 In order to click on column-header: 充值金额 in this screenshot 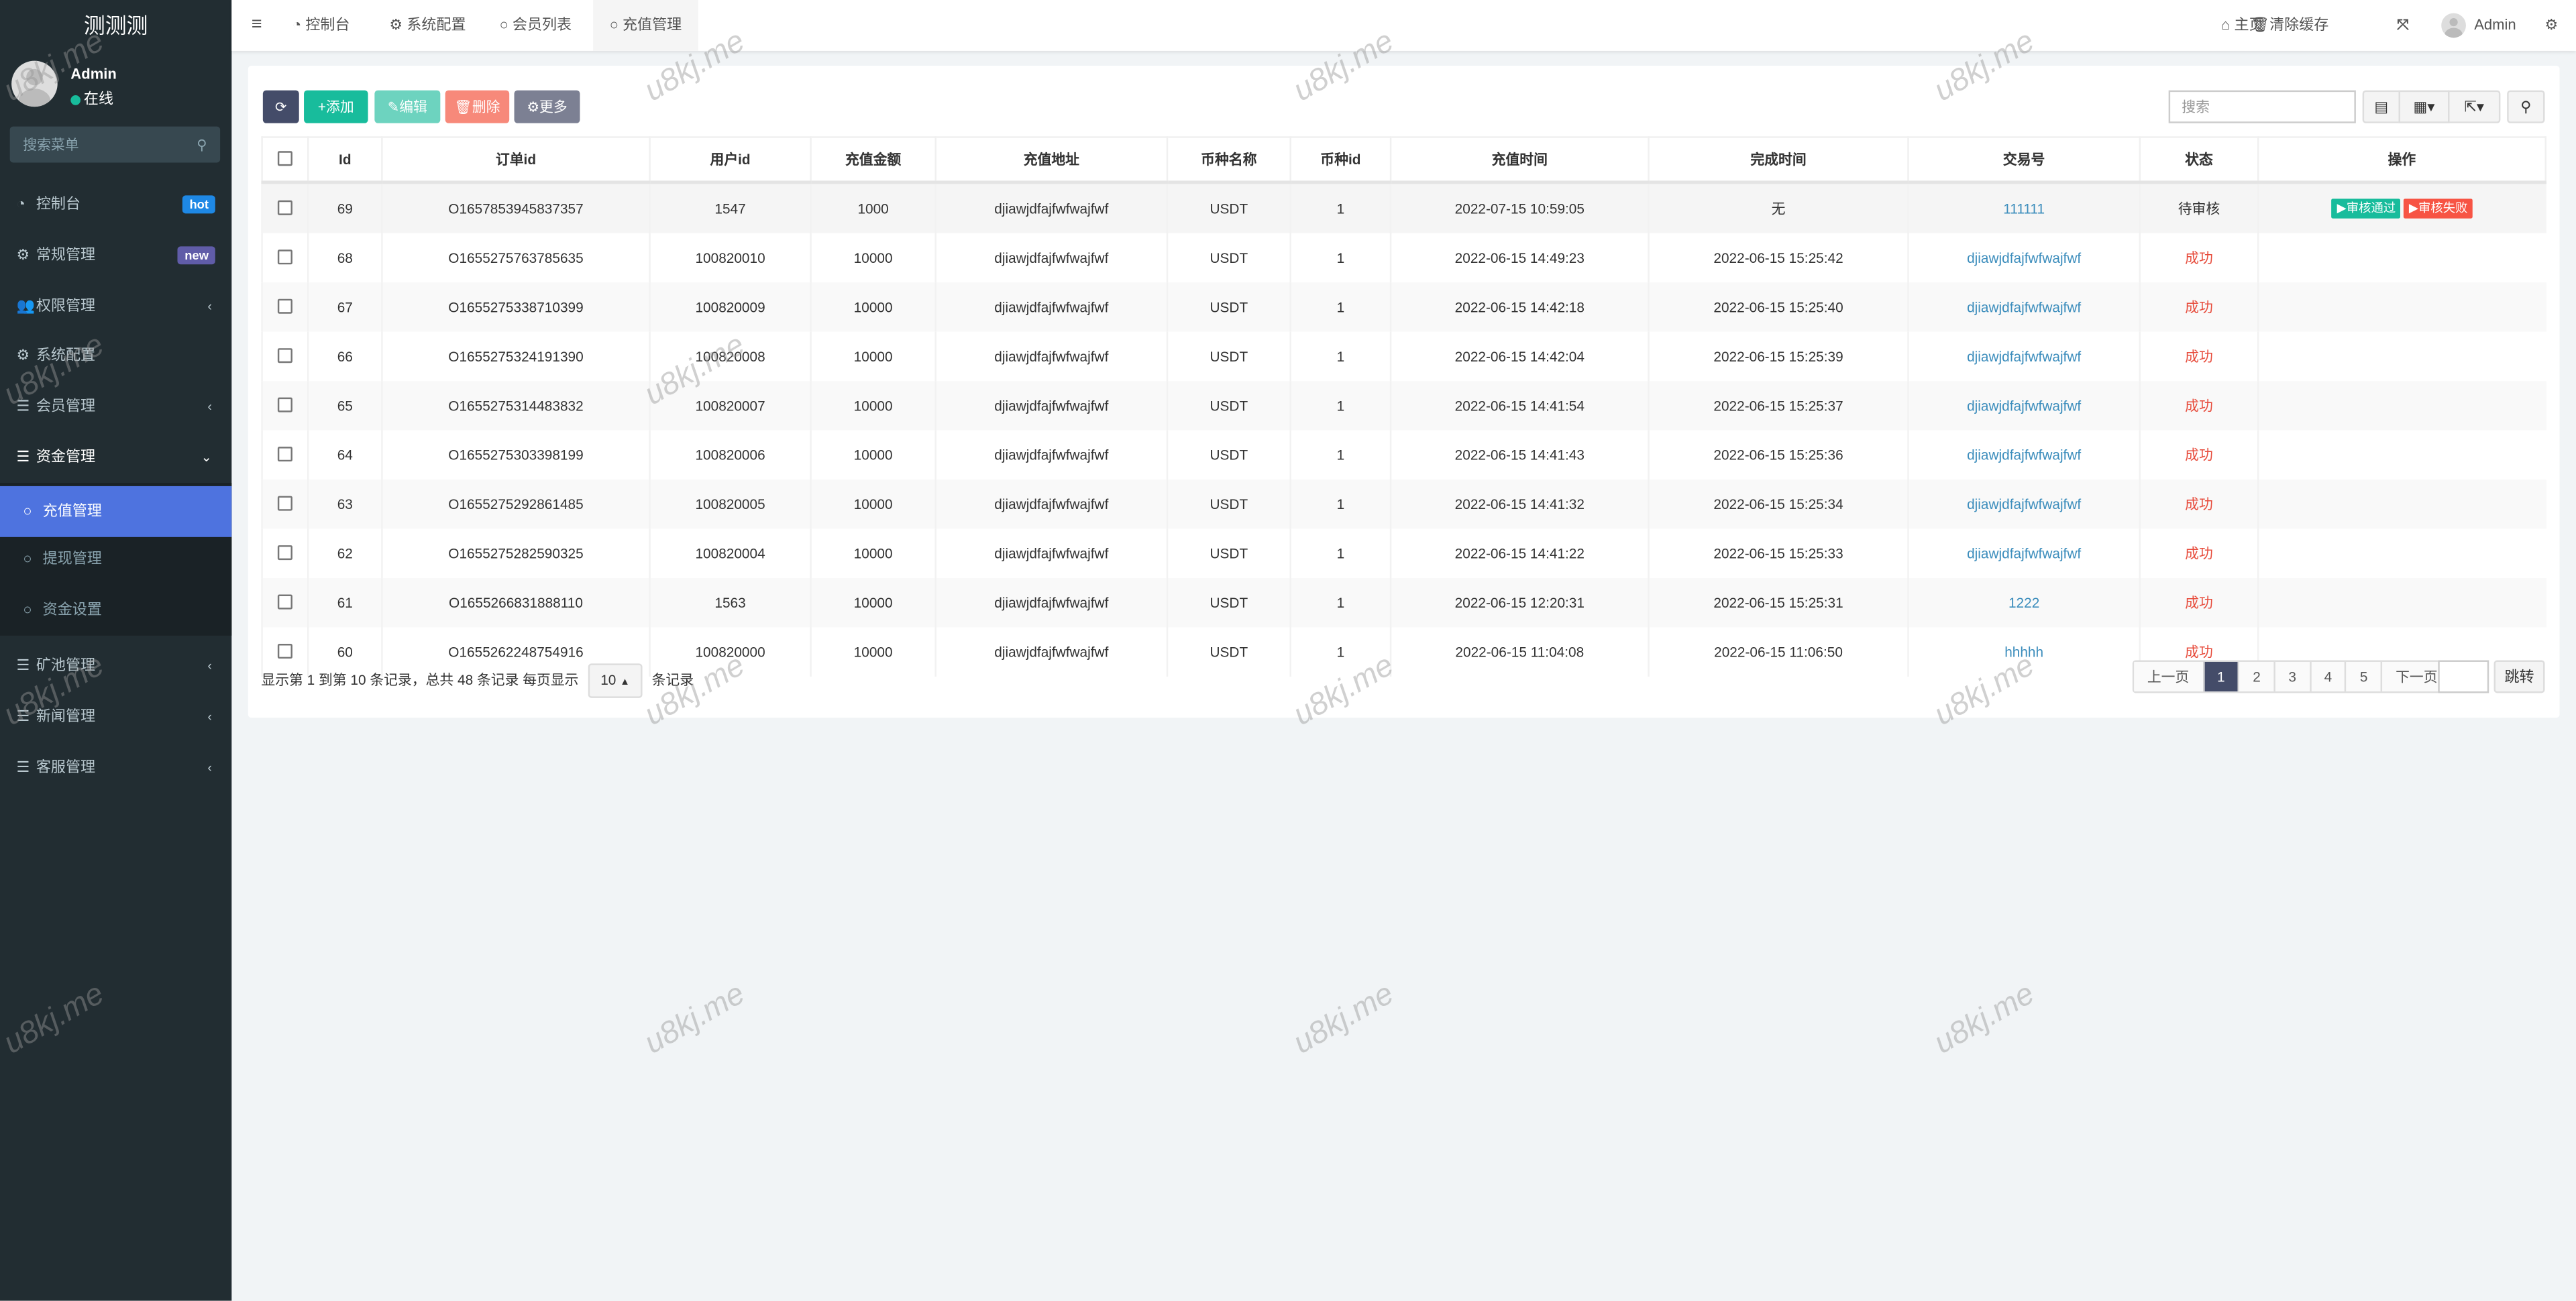, I will do `click(873, 160)`.